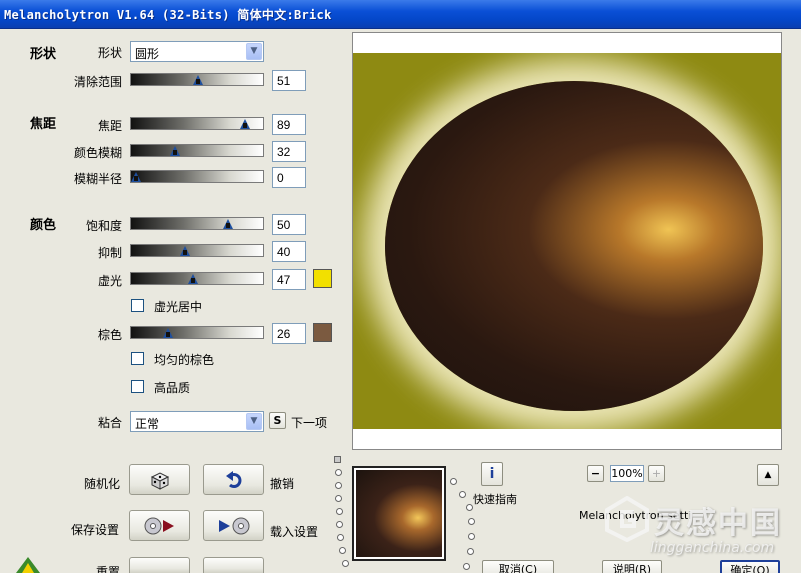 The image size is (801, 573). What do you see at coordinates (147, 54) in the screenshot?
I see `shape-select-value: 圆形` at bounding box center [147, 54].